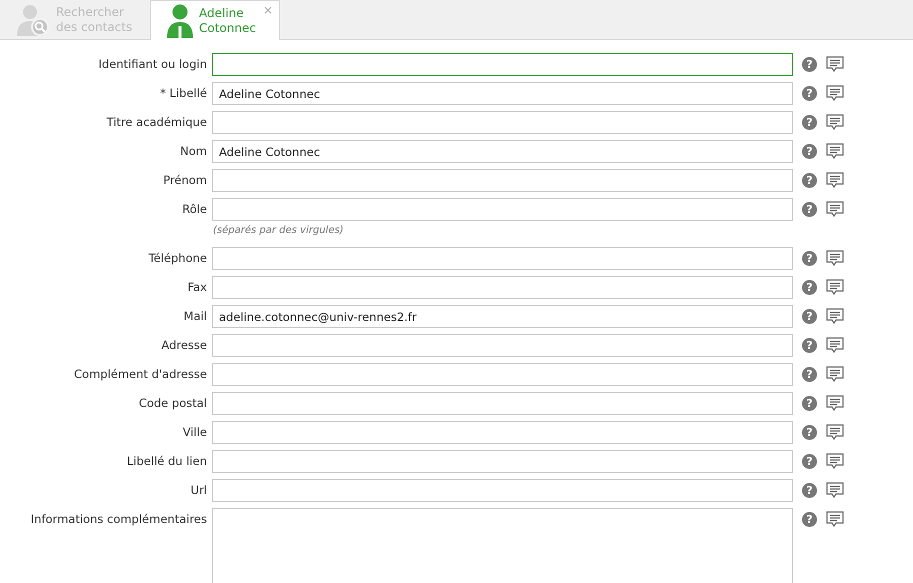 The width and height of the screenshot is (913, 583). I want to click on field-label: Informations complémentaires, so click(119, 519).